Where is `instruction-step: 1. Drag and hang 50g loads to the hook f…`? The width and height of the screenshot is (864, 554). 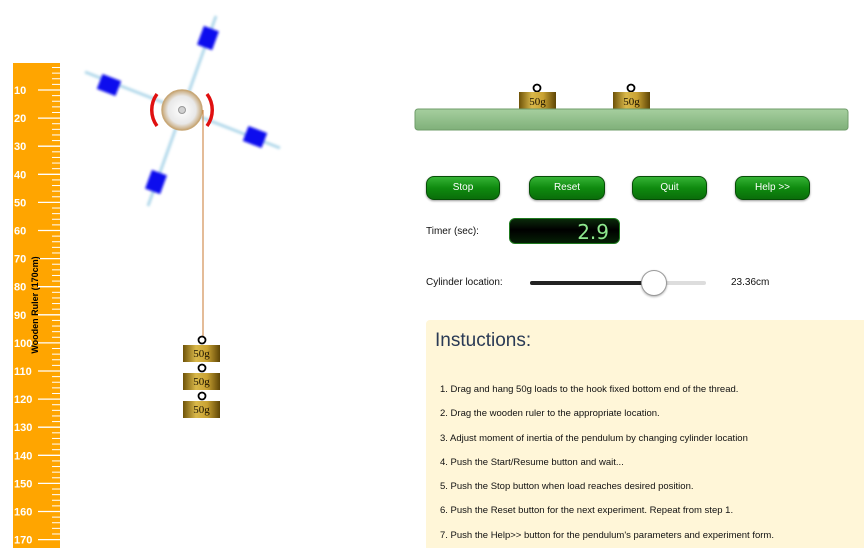 instruction-step: 1. Drag and hang 50g loads to the hook f… is located at coordinates (589, 389).